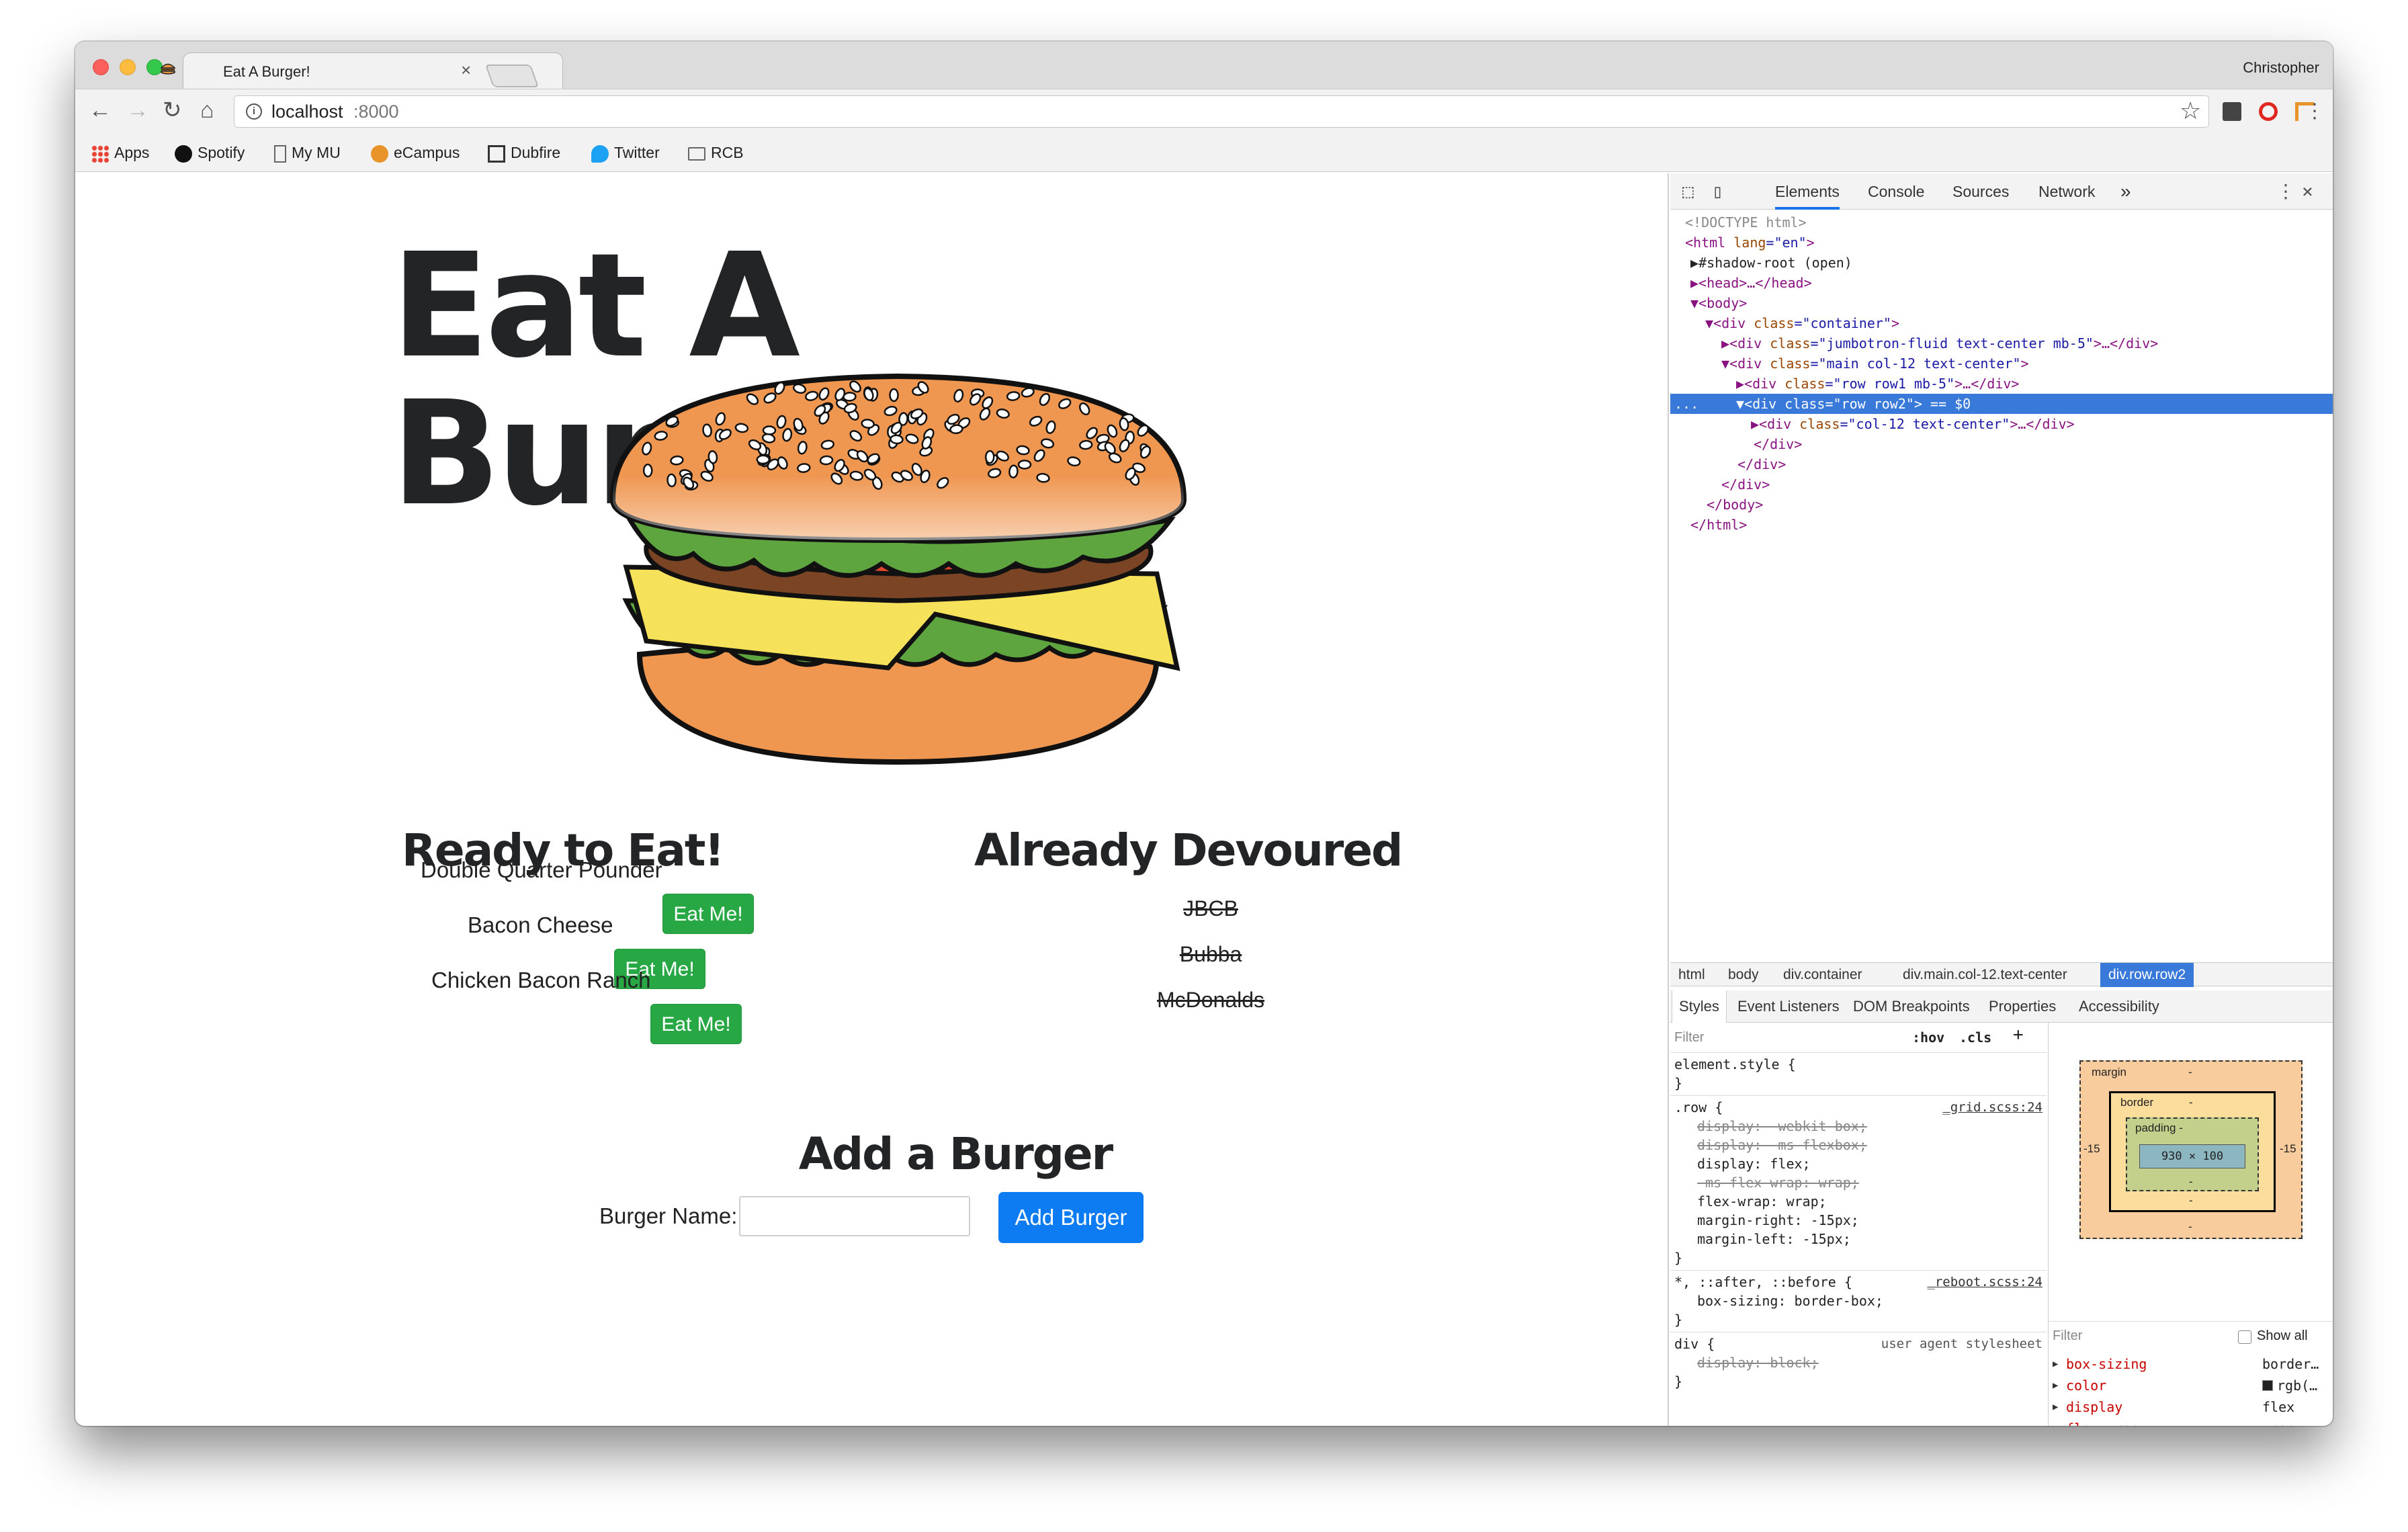  What do you see at coordinates (1024, 465) in the screenshot?
I see `sesame-seed` at bounding box center [1024, 465].